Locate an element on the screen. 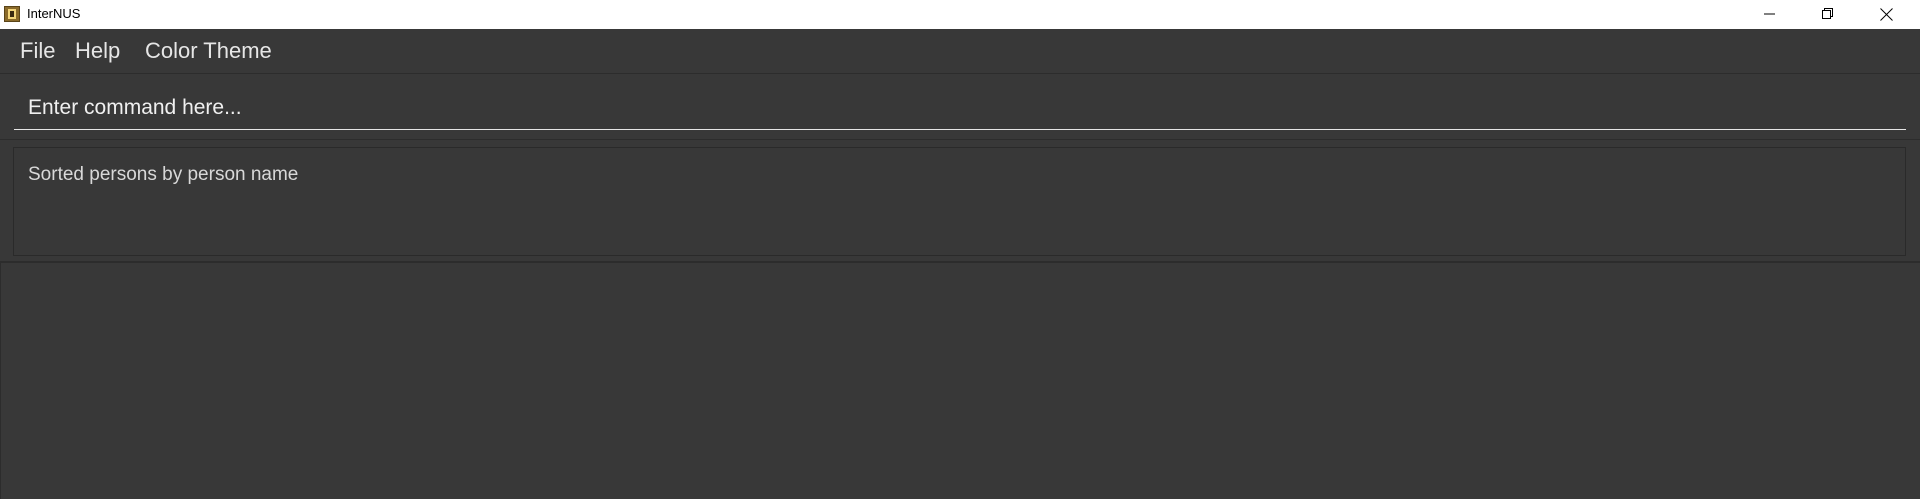 Image resolution: width=1920 pixels, height=499 pixels. title-bar: InterNUS is located at coordinates (960, 14).